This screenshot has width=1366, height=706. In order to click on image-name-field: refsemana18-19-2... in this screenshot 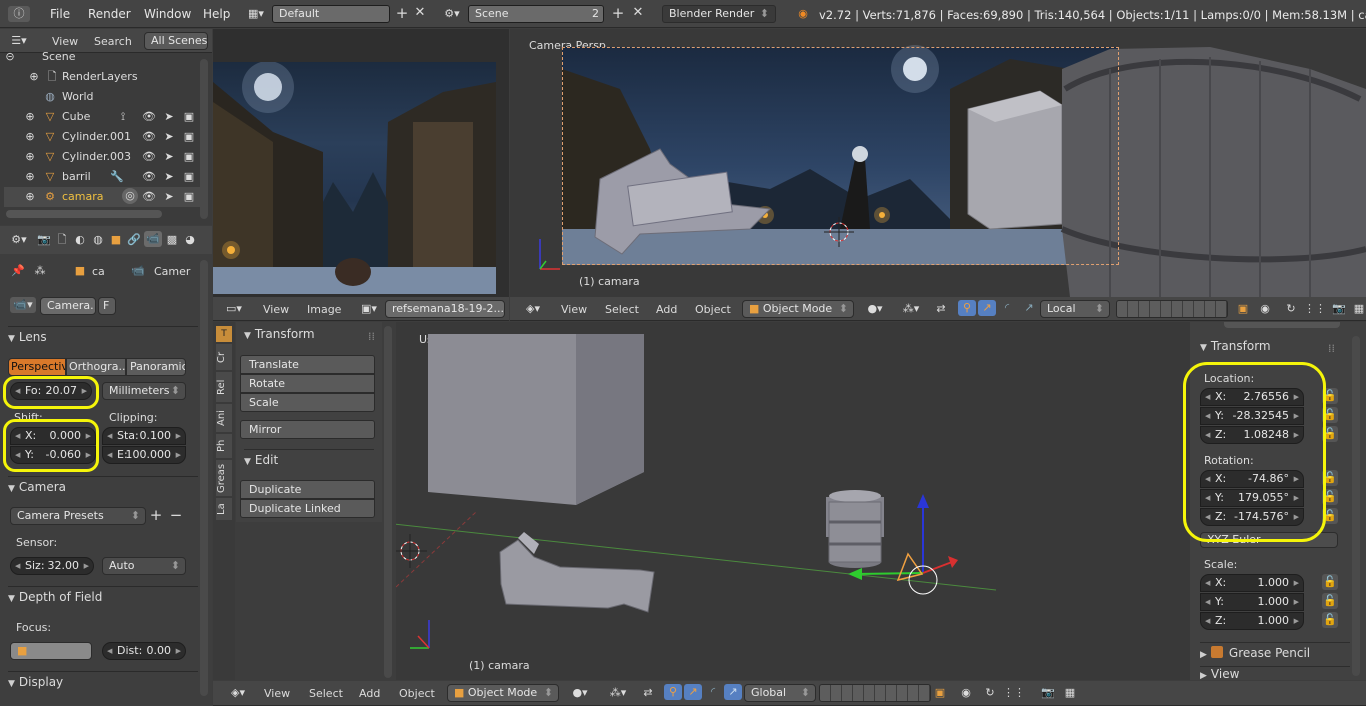, I will do `click(445, 309)`.